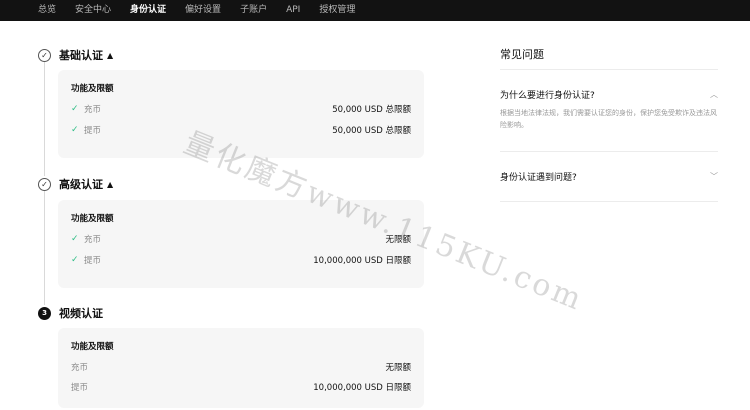 Image resolution: width=750 pixels, height=410 pixels. I want to click on nav-item-authorization: 授权管理, so click(337, 10).